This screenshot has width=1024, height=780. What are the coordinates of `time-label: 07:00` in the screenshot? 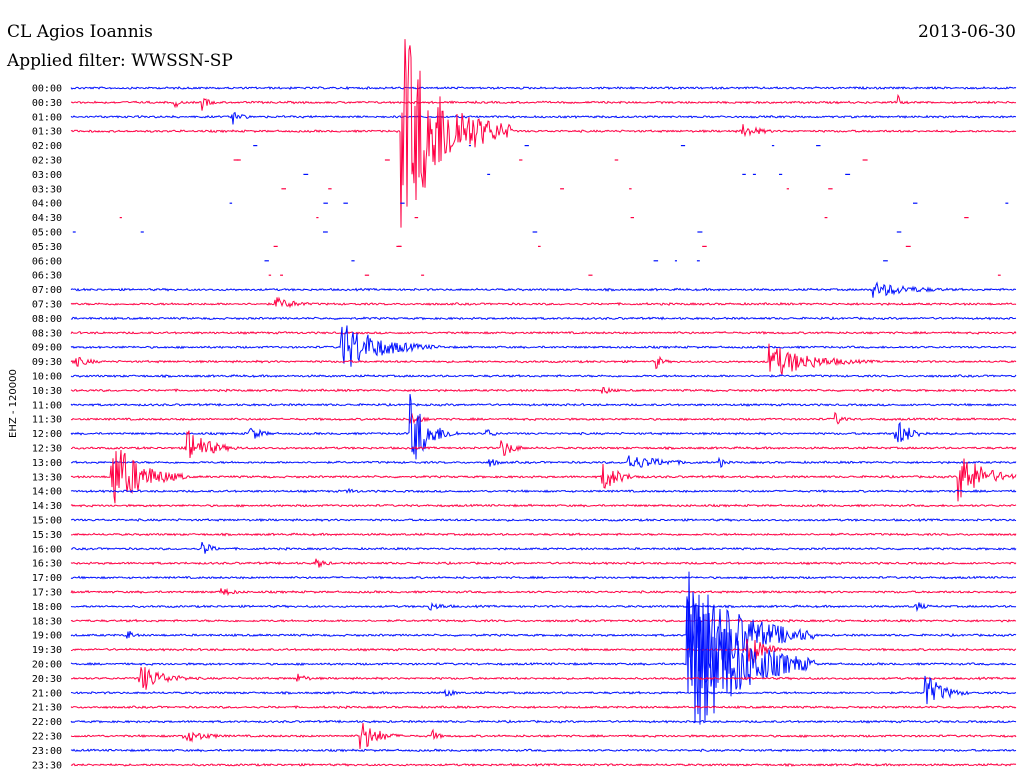 It's located at (47, 290).